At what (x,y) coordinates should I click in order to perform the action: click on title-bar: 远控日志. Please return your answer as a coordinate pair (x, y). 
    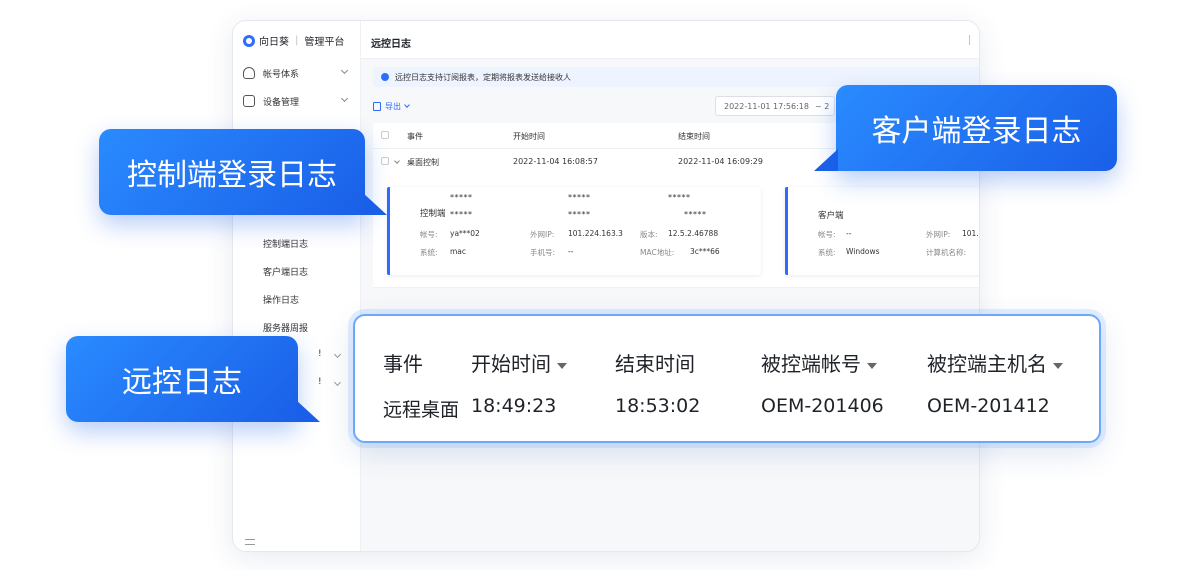
    Looking at the image, I should click on (670, 40).